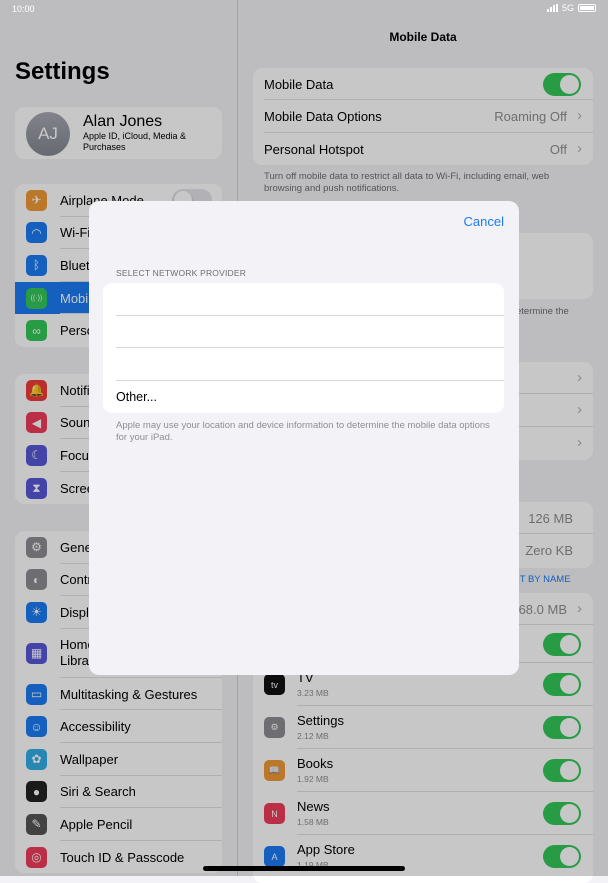 This screenshot has width=608, height=883. I want to click on cancel-button: Cancel, so click(484, 221).